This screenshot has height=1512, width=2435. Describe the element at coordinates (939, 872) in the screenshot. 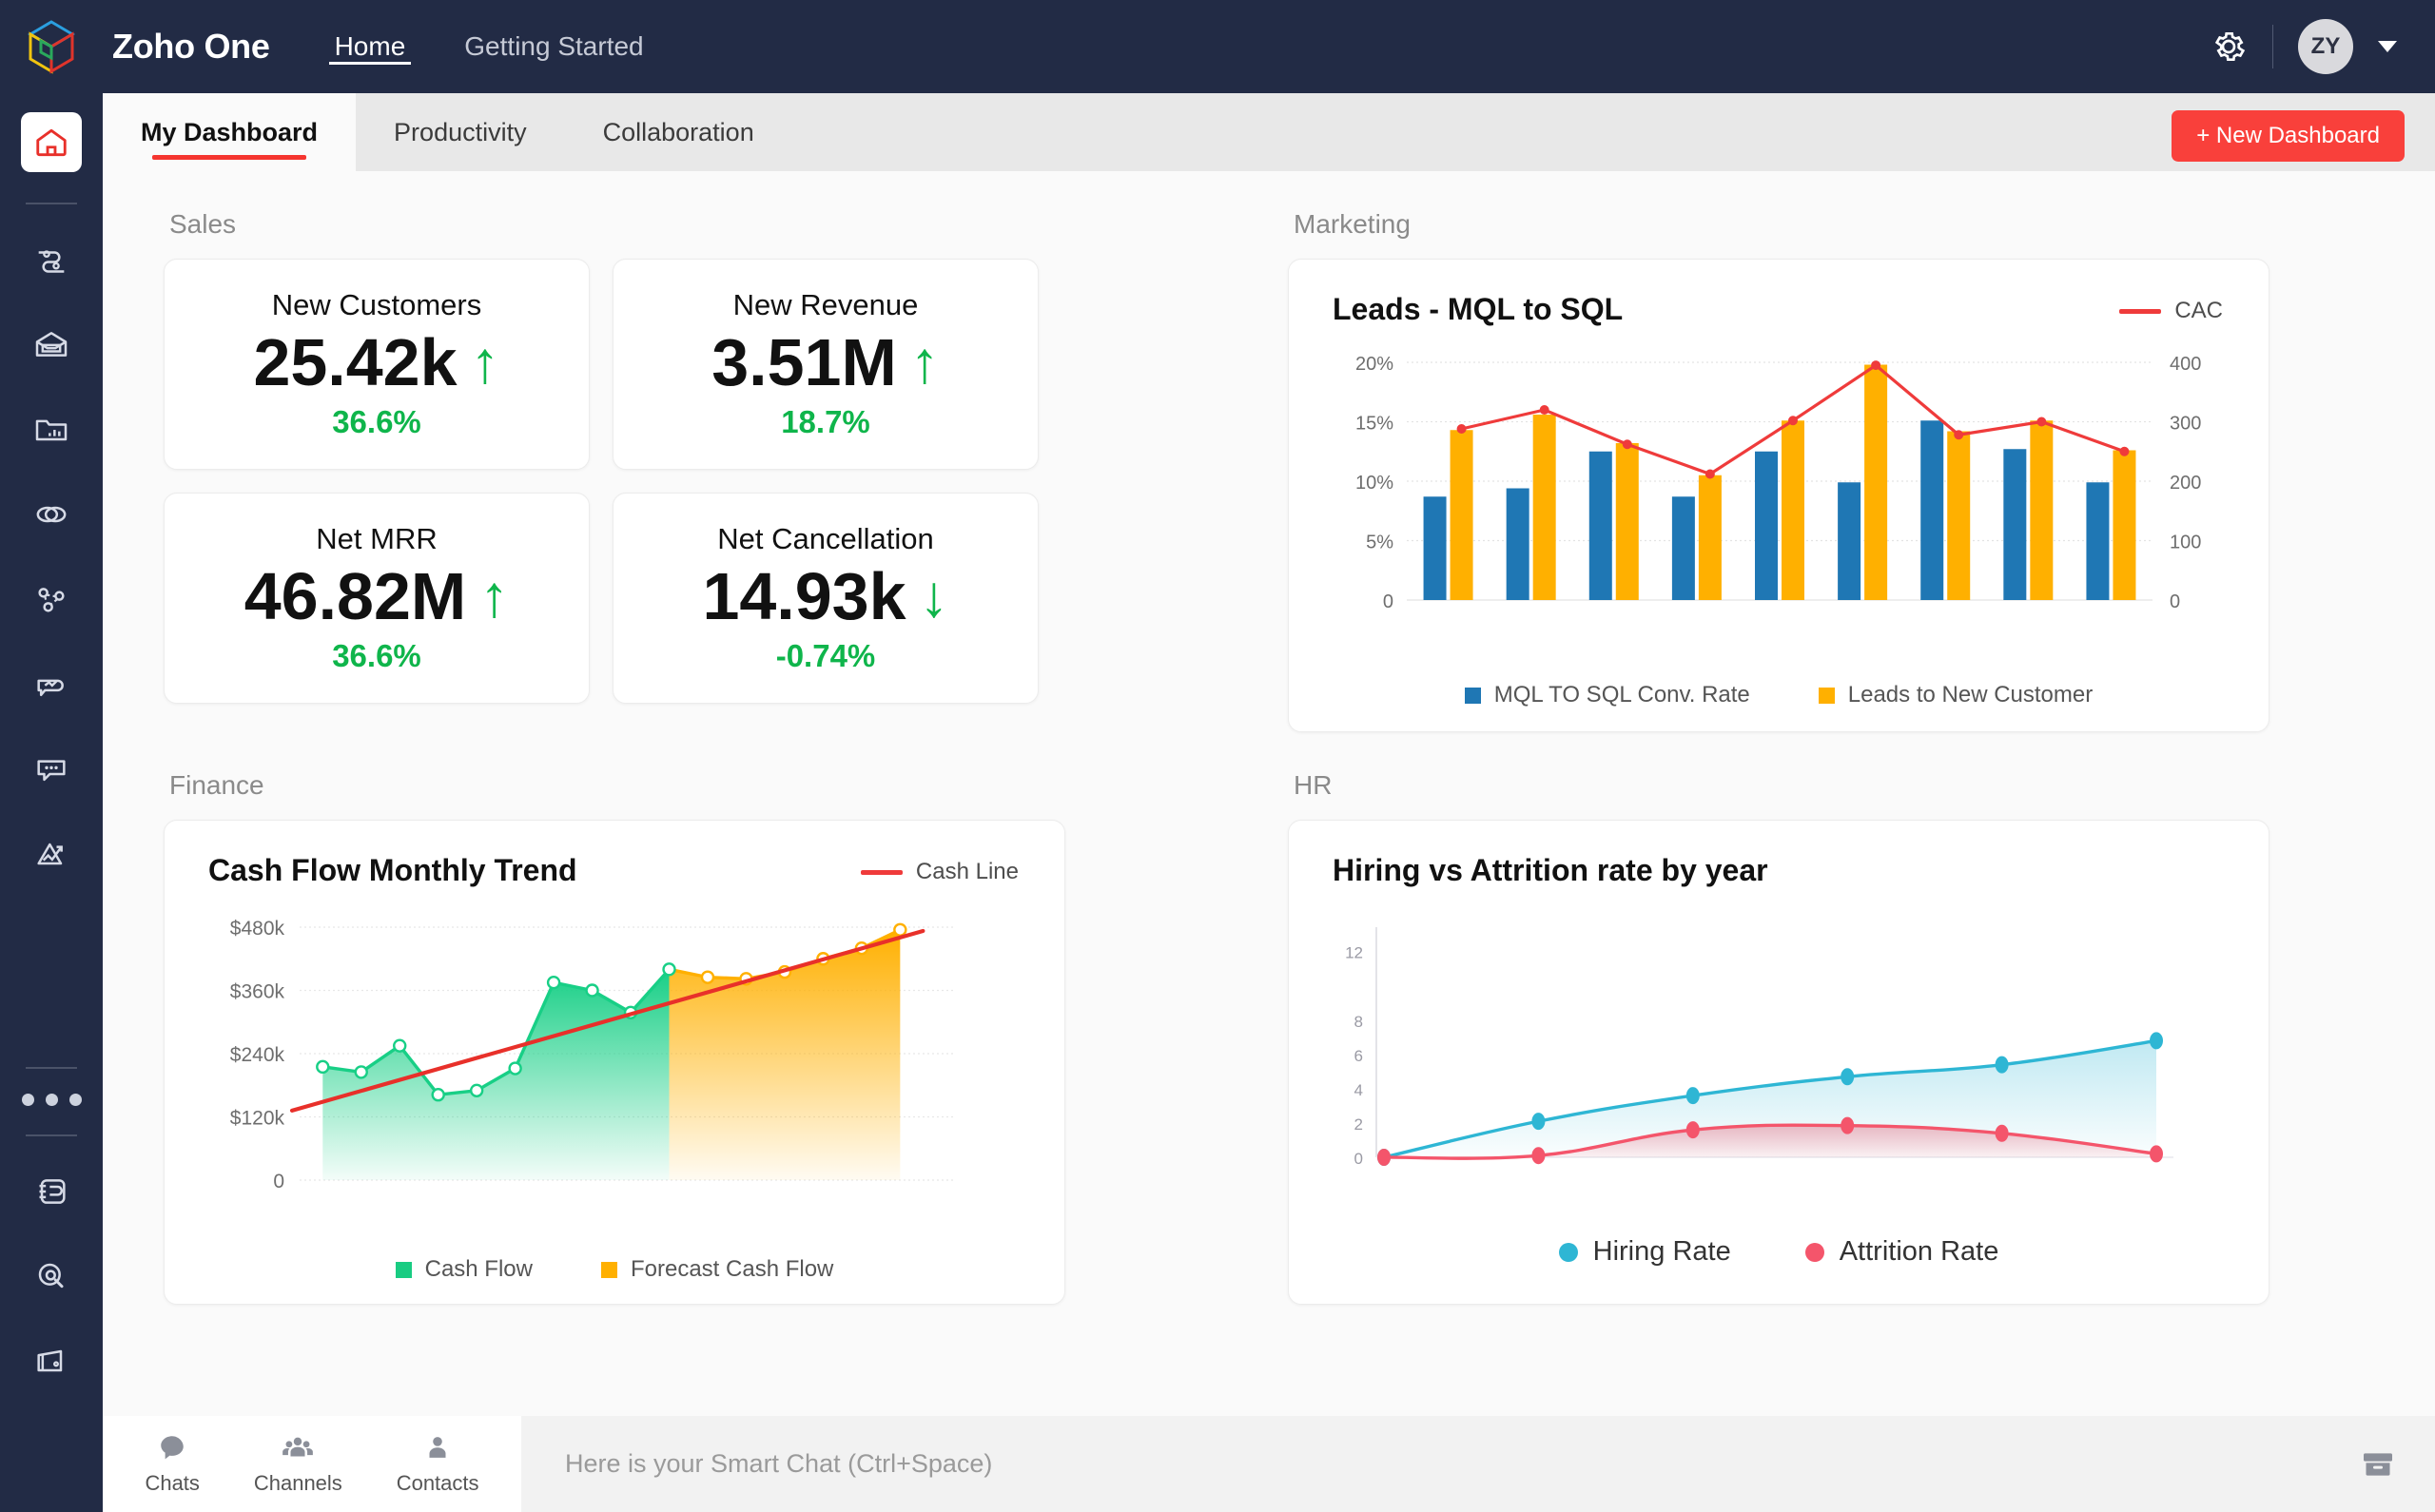

I see `legend-cash-line: Cash Line` at that location.